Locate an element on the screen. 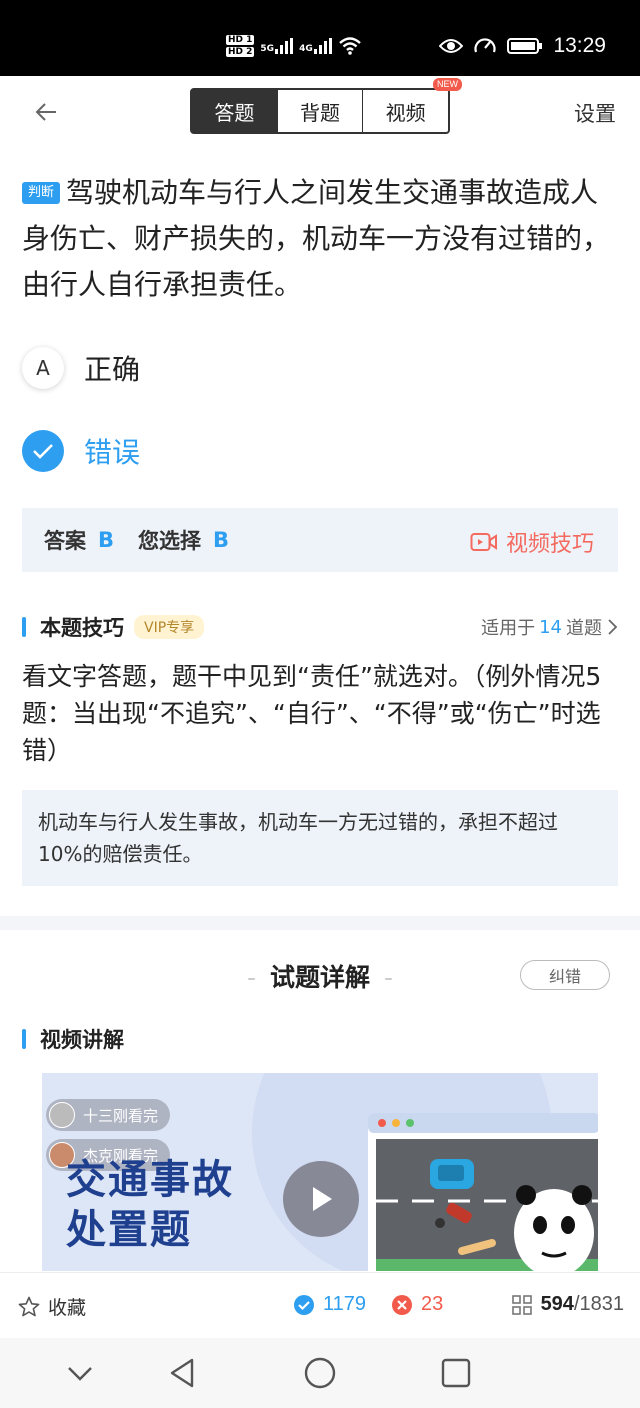 Image resolution: width=640 pixels, height=1408 pixels. progress-total: /1831 is located at coordinates (598, 1304).